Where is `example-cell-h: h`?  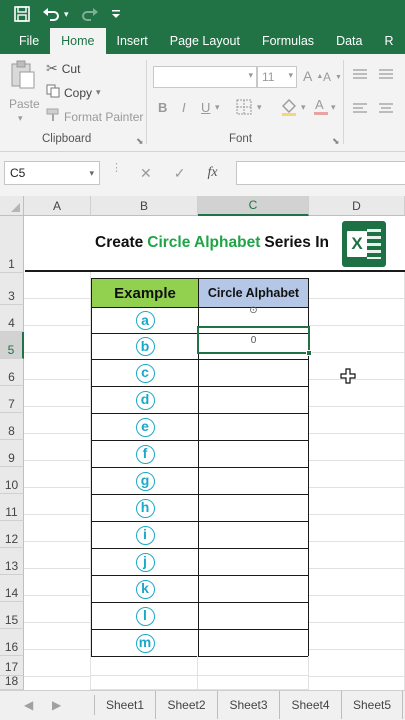
example-cell-h: h is located at coordinates (145, 508).